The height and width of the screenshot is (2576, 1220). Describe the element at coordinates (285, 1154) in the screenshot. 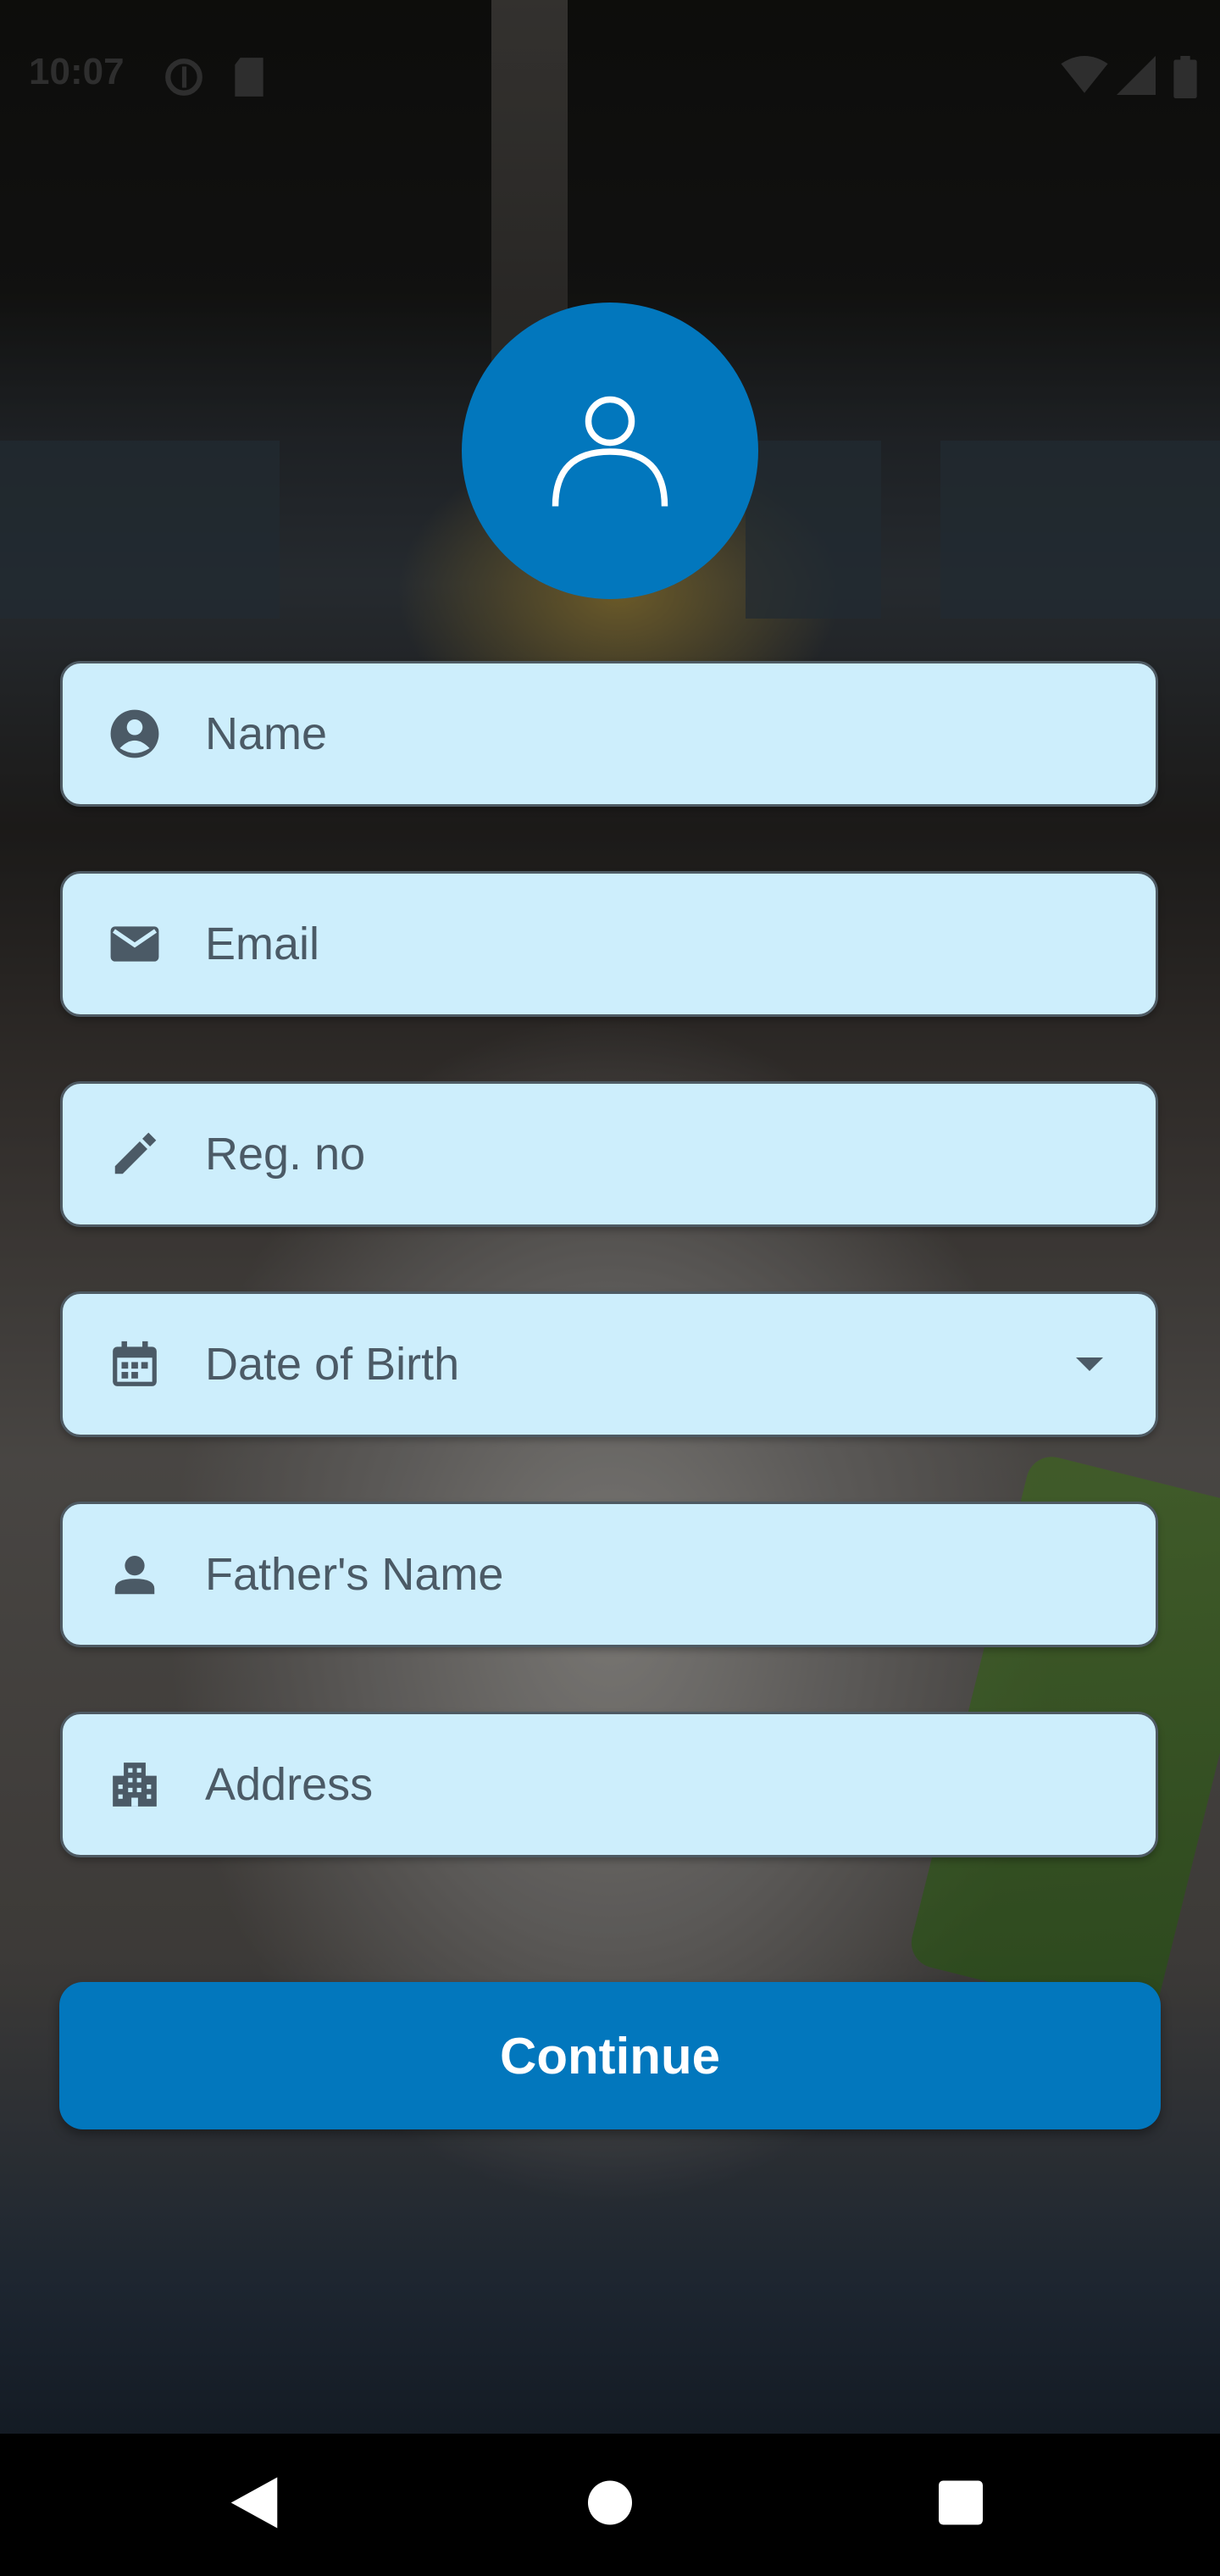

I see `reg-no-placeholder: Reg. no` at that location.